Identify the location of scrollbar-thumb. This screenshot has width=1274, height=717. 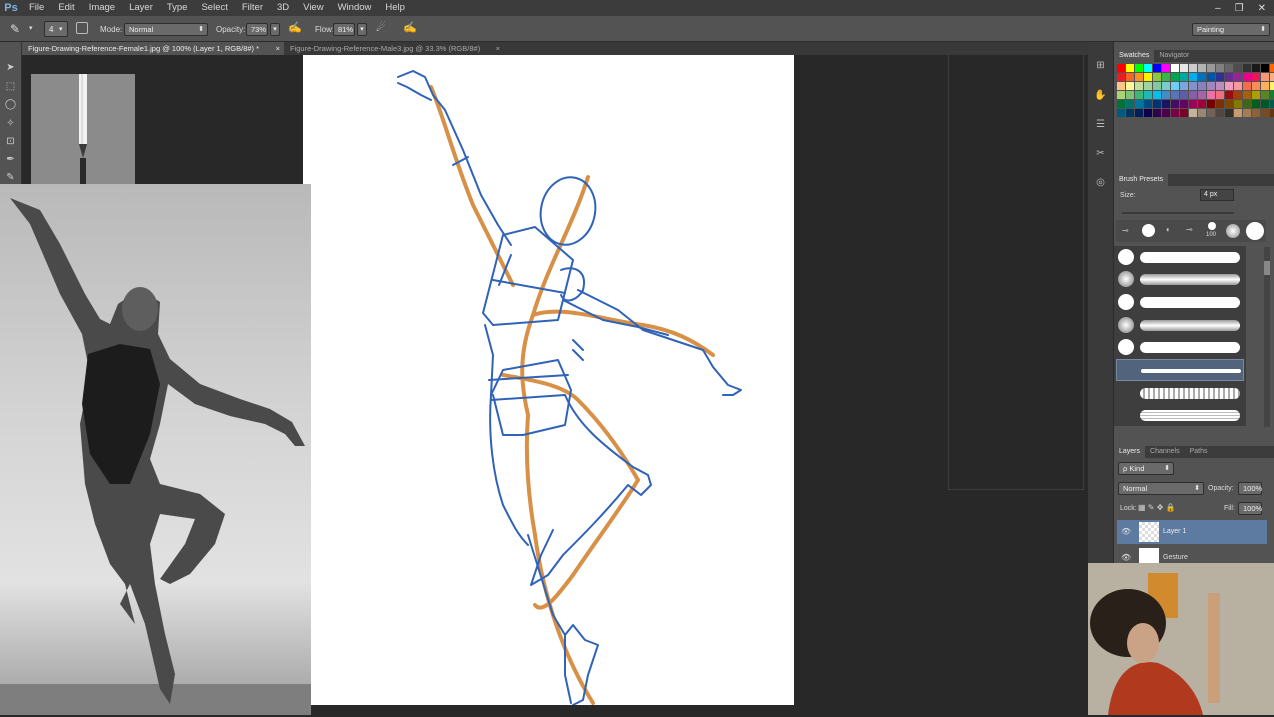
(1267, 268).